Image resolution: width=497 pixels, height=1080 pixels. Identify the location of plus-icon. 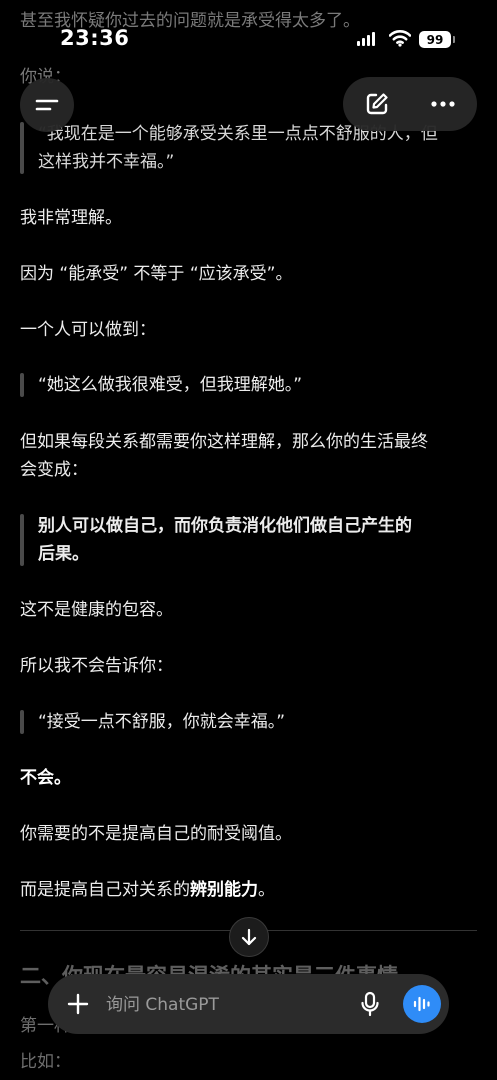
(78, 1004).